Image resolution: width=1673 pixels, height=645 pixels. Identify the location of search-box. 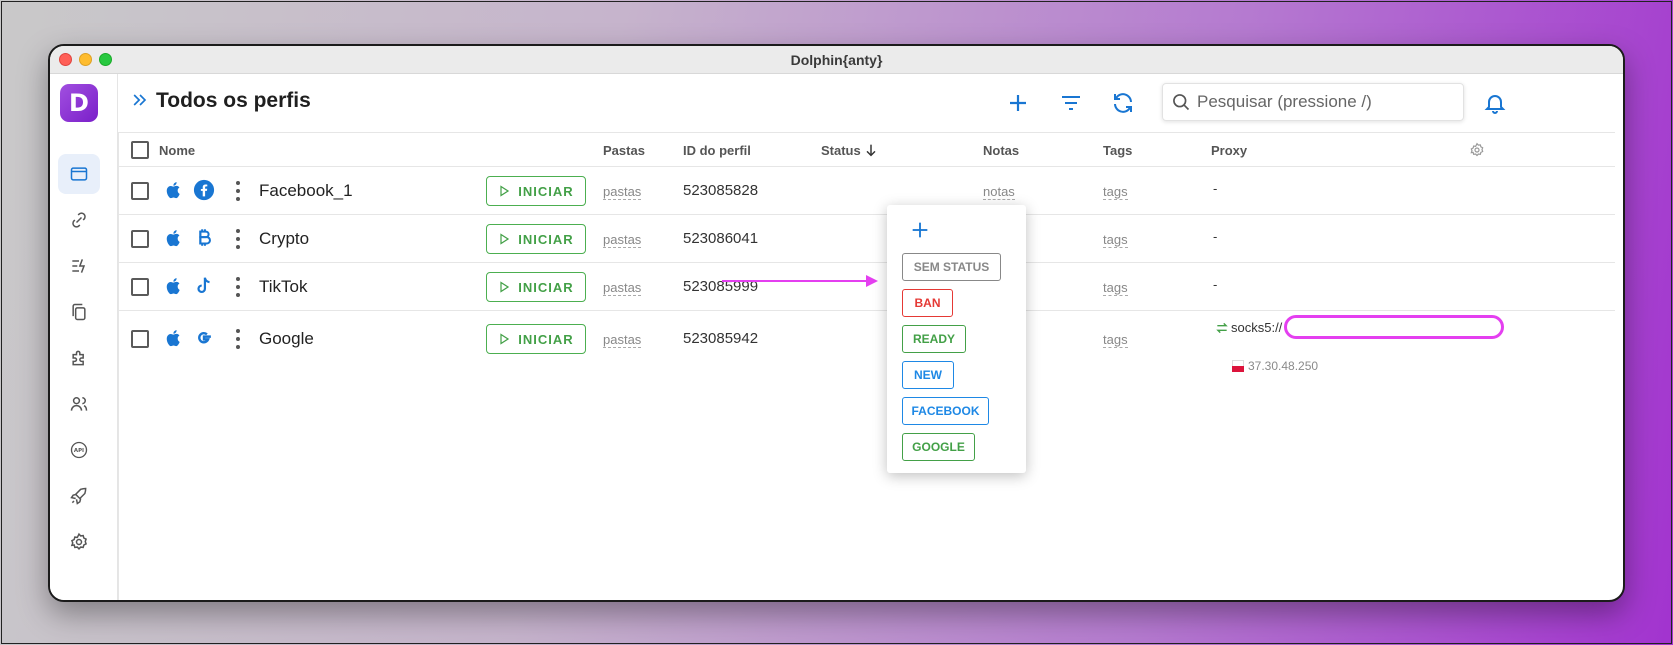
(1313, 102).